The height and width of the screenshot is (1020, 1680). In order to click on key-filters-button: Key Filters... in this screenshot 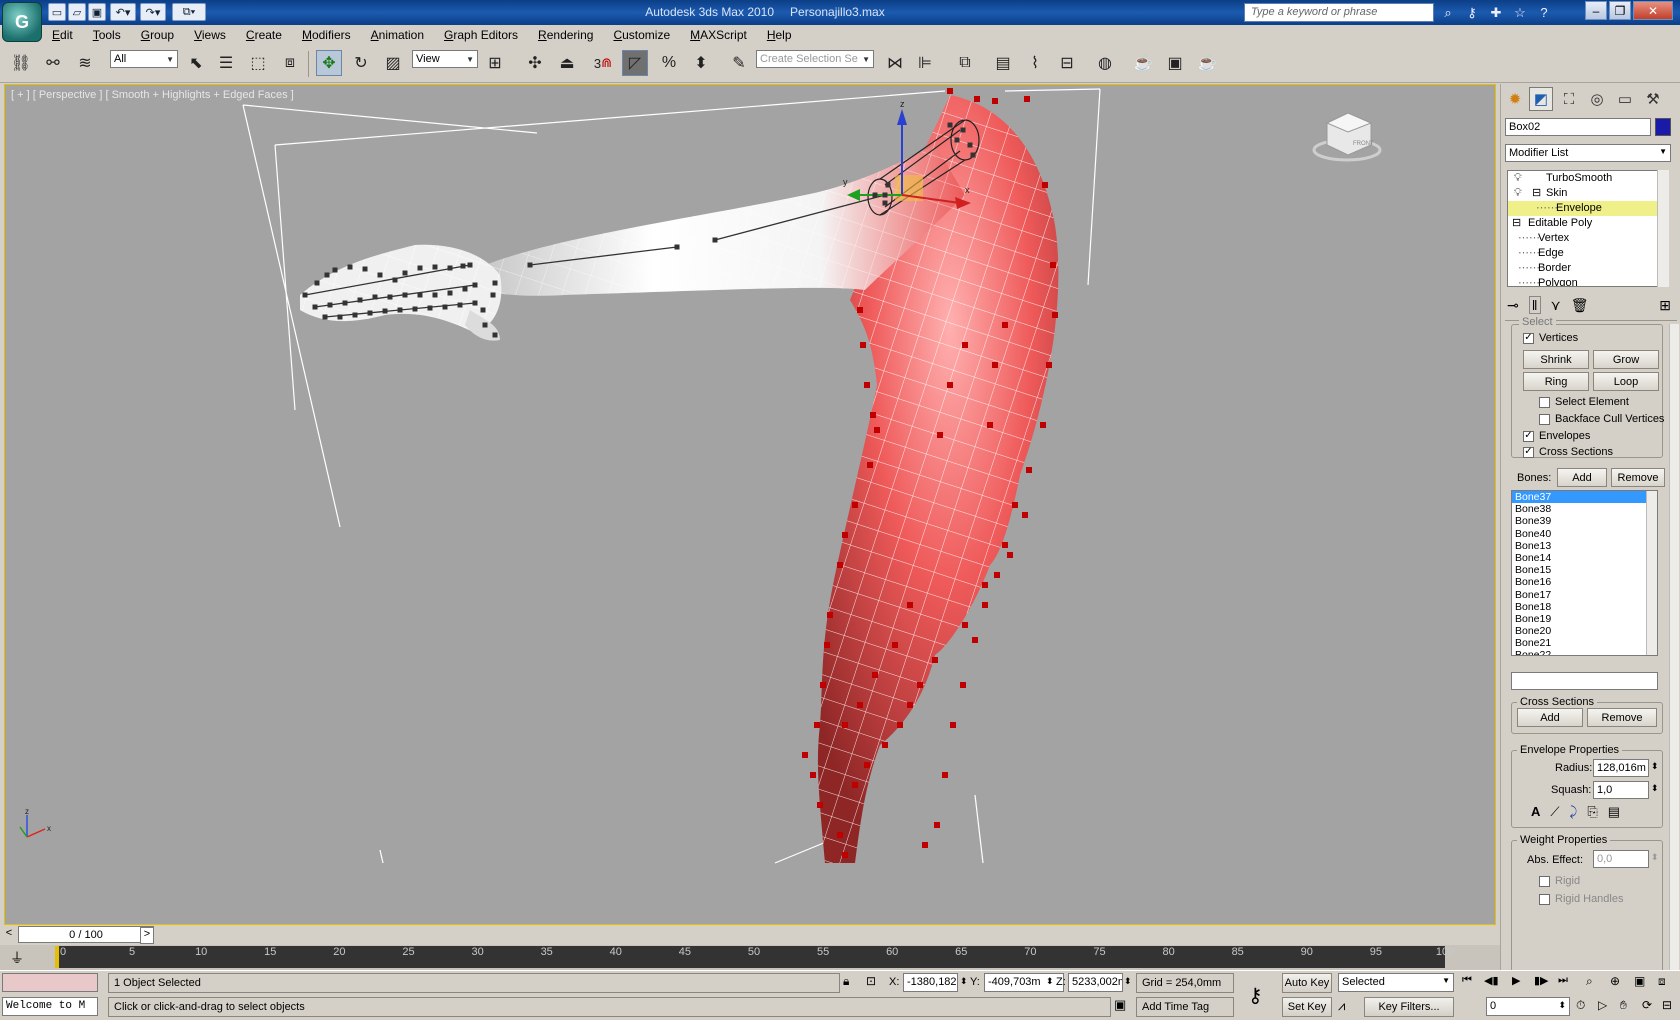, I will do `click(1409, 1007)`.